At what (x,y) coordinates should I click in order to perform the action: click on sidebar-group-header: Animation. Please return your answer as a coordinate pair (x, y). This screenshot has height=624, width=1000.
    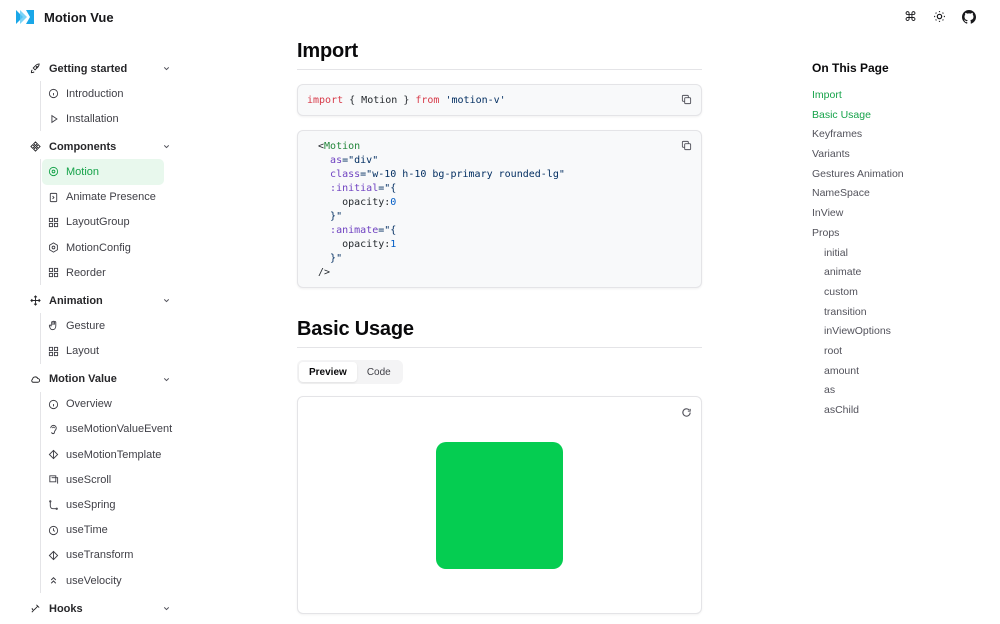
    Looking at the image, I should click on (104, 300).